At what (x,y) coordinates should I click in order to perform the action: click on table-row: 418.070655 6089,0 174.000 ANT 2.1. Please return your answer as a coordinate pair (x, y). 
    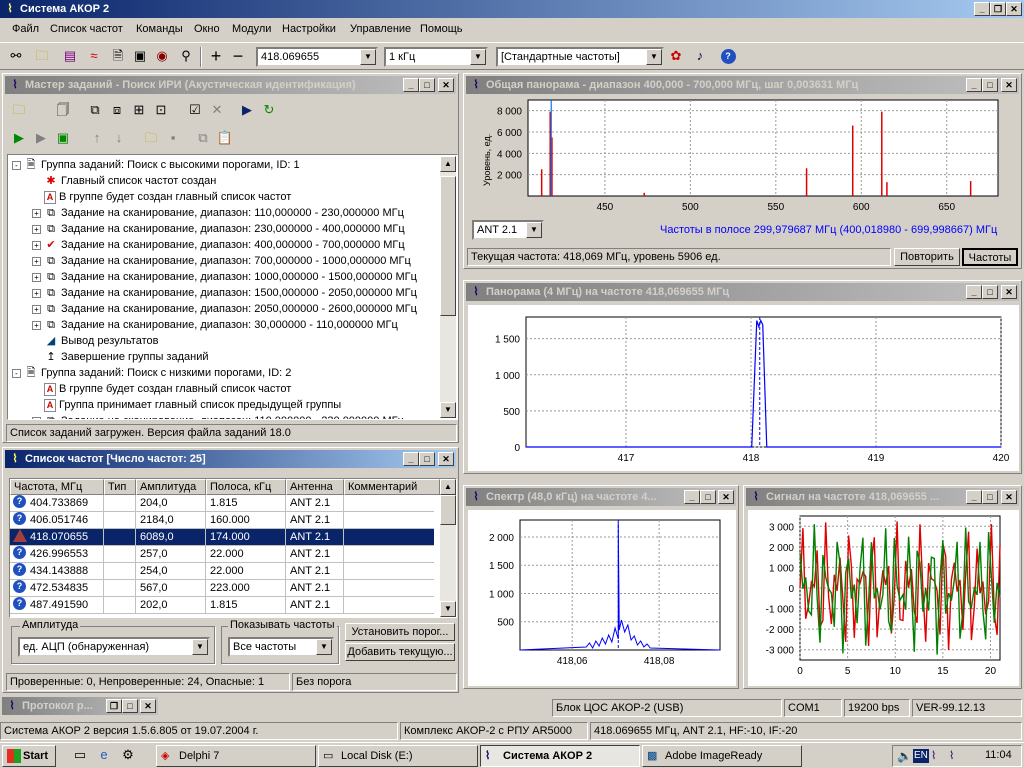
    Looking at the image, I should click on (222, 537).